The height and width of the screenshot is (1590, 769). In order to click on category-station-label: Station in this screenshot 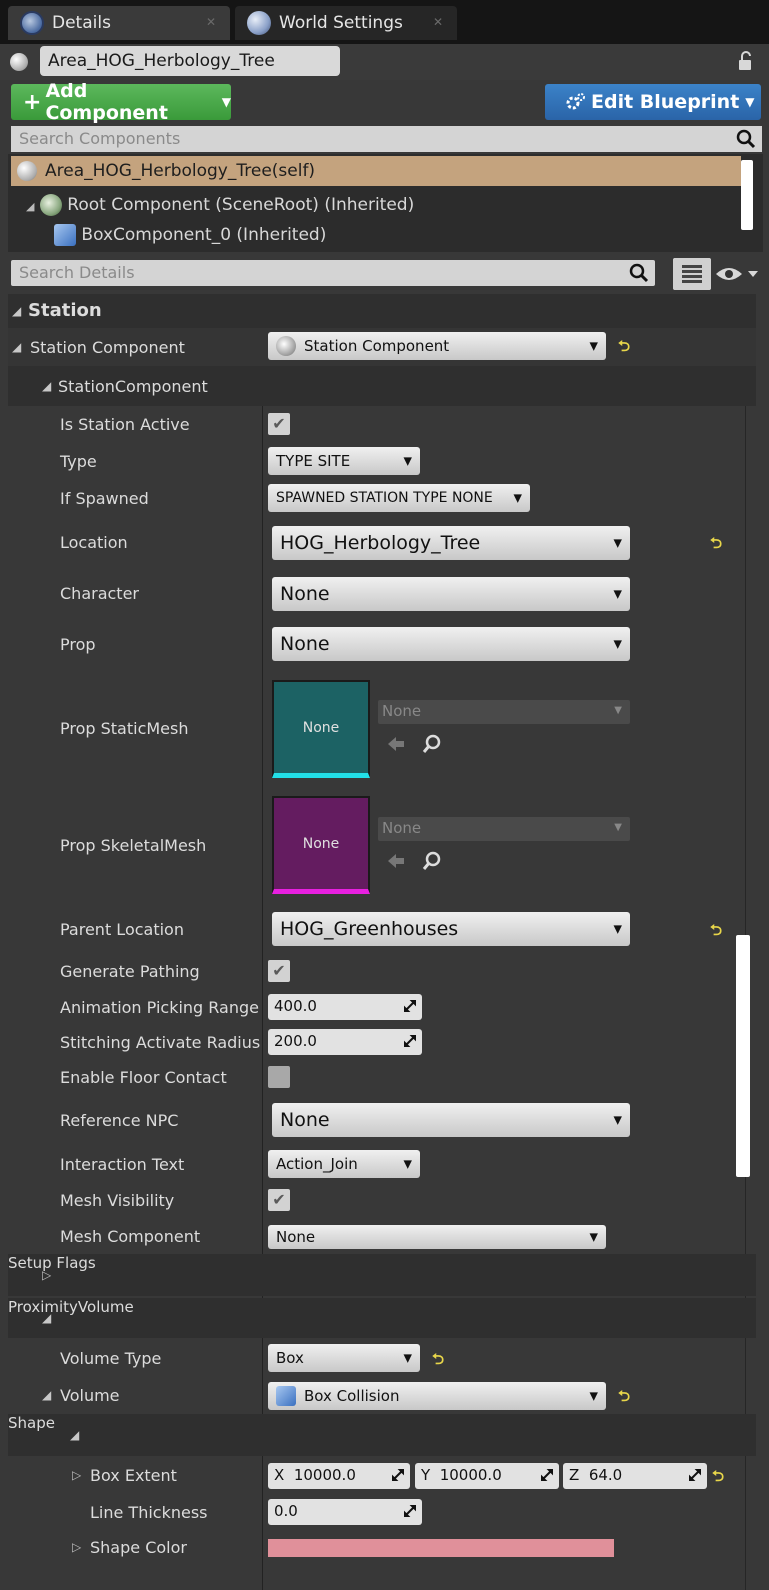, I will do `click(65, 310)`.